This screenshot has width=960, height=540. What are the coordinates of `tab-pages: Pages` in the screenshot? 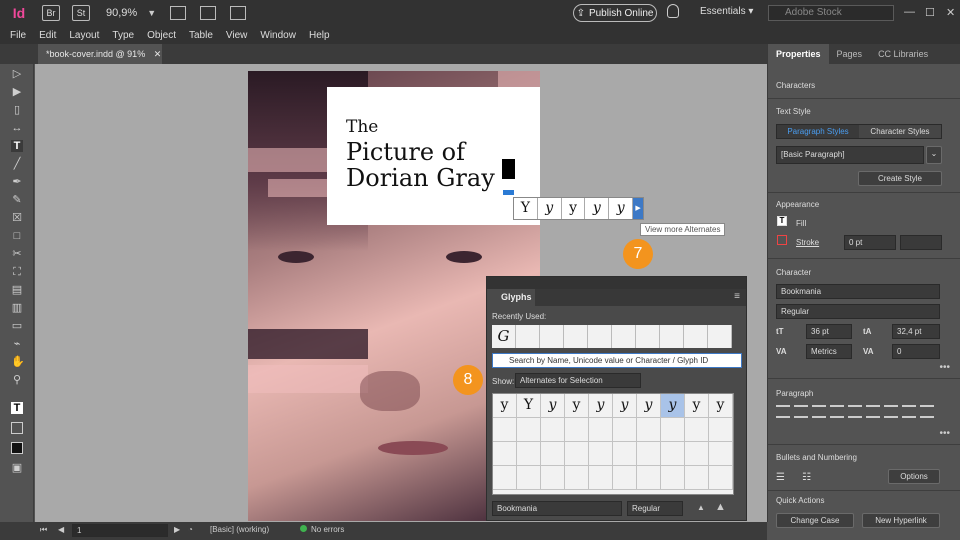 It's located at (850, 54).